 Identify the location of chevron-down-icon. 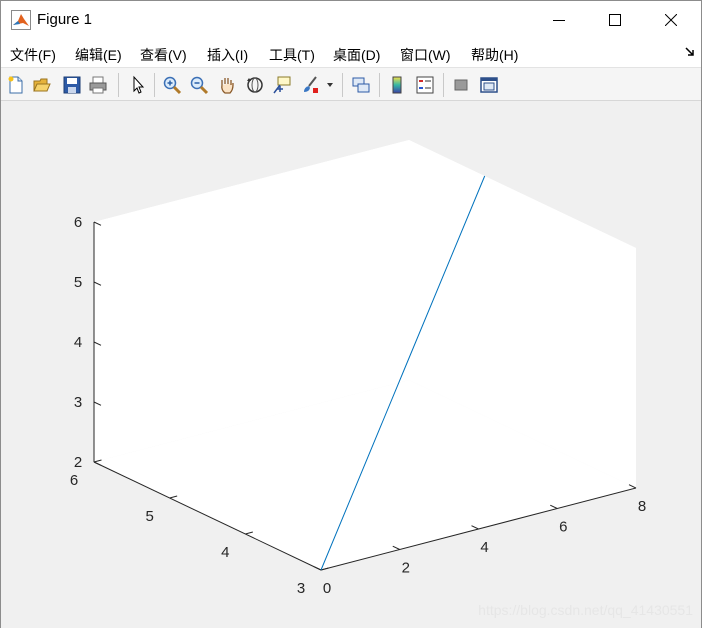
(330, 85).